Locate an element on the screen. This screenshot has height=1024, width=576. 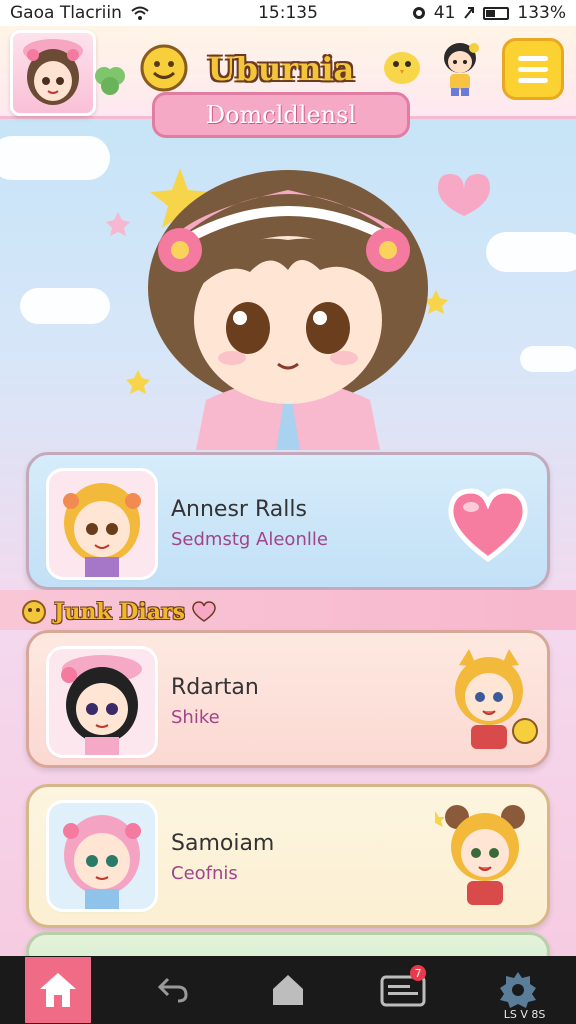
character-card: Samoiam Ceofnis is located at coordinates (288, 856).